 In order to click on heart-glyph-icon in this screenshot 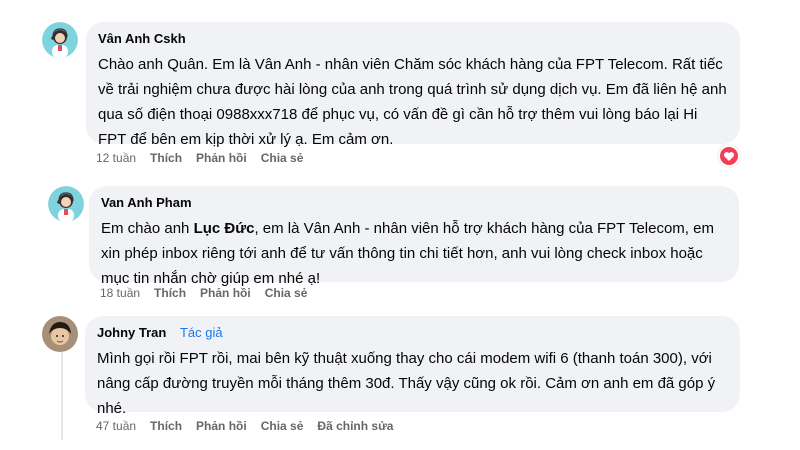, I will do `click(729, 156)`.